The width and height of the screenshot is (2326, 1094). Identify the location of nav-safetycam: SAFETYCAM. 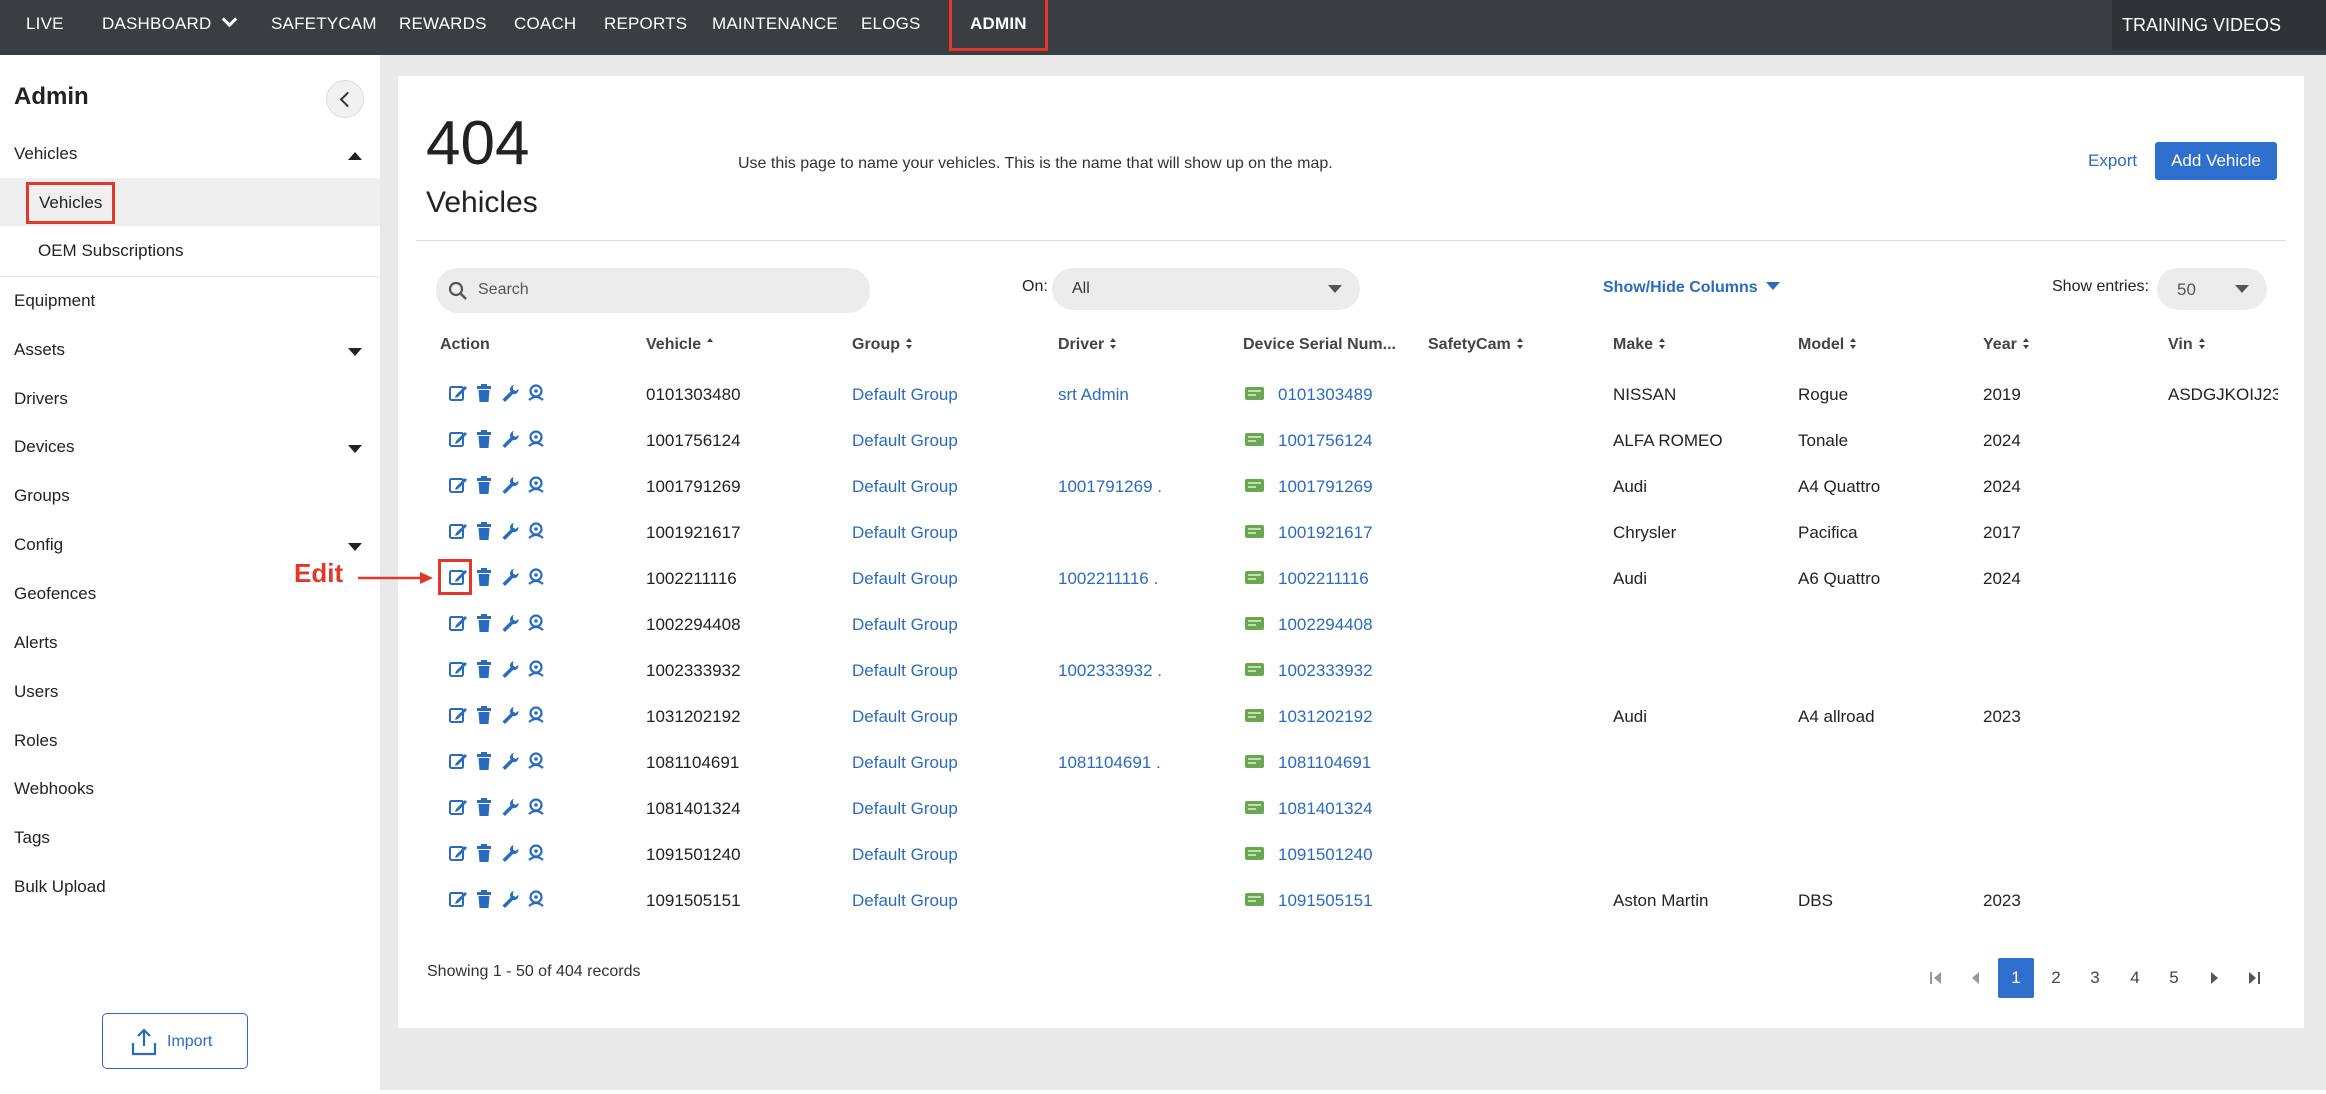
(324, 24).